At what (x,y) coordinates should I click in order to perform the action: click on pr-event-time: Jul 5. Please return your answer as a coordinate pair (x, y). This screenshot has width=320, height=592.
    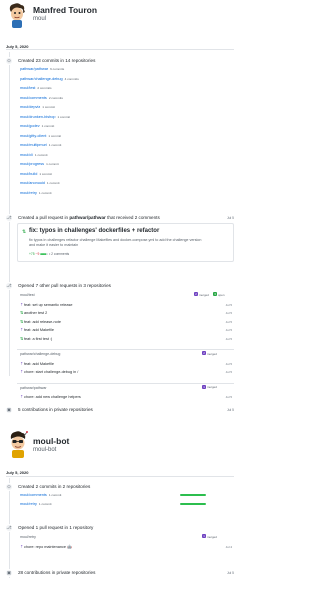
    Looking at the image, I should click on (230, 218).